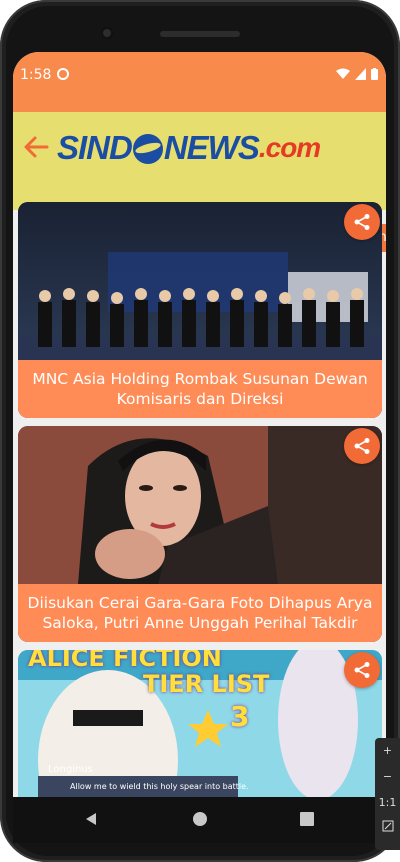 The width and height of the screenshot is (400, 862). Describe the element at coordinates (211, 147) in the screenshot. I see `logo-text-news: NEWS` at that location.